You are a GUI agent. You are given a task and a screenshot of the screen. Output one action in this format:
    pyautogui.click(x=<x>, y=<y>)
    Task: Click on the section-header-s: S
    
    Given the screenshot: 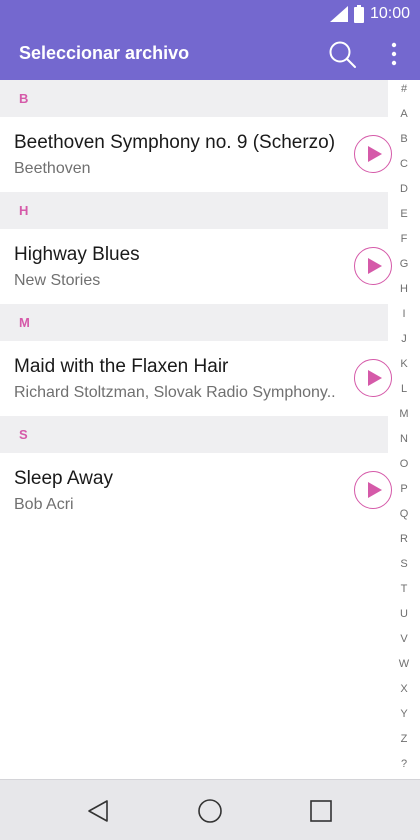 What is the action you would take?
    pyautogui.click(x=194, y=434)
    